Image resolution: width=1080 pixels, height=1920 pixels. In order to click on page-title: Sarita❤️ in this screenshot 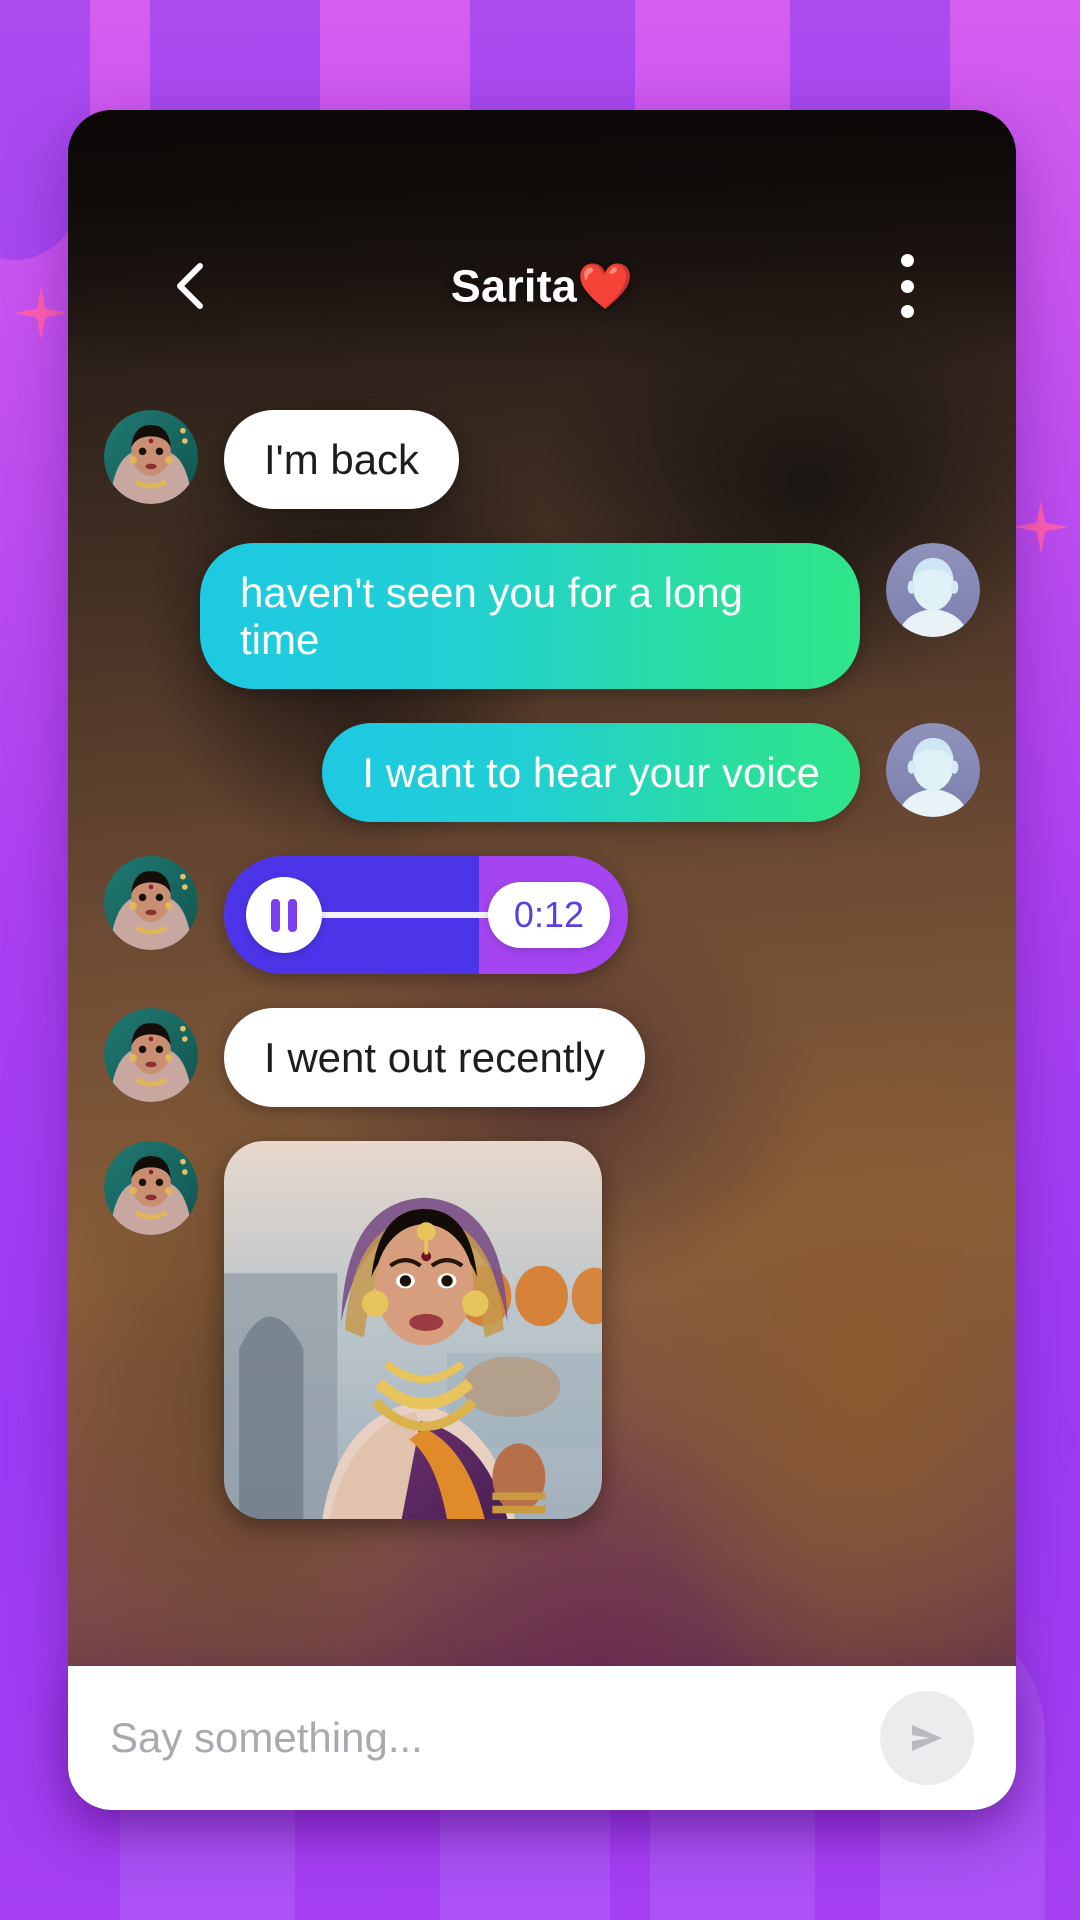, I will do `click(542, 286)`.